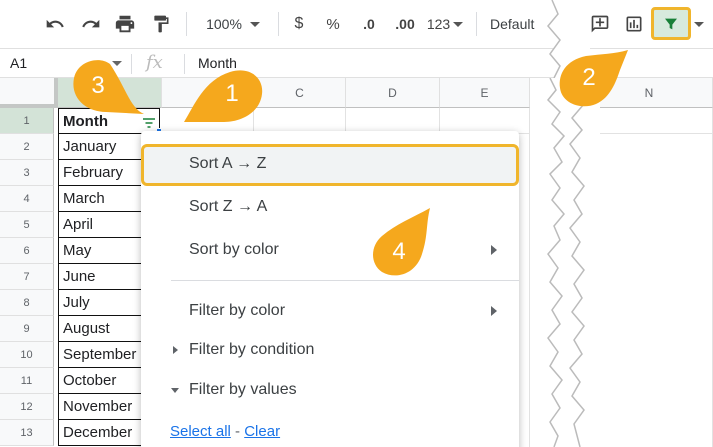  I want to click on callout-1: 1, so click(224, 95).